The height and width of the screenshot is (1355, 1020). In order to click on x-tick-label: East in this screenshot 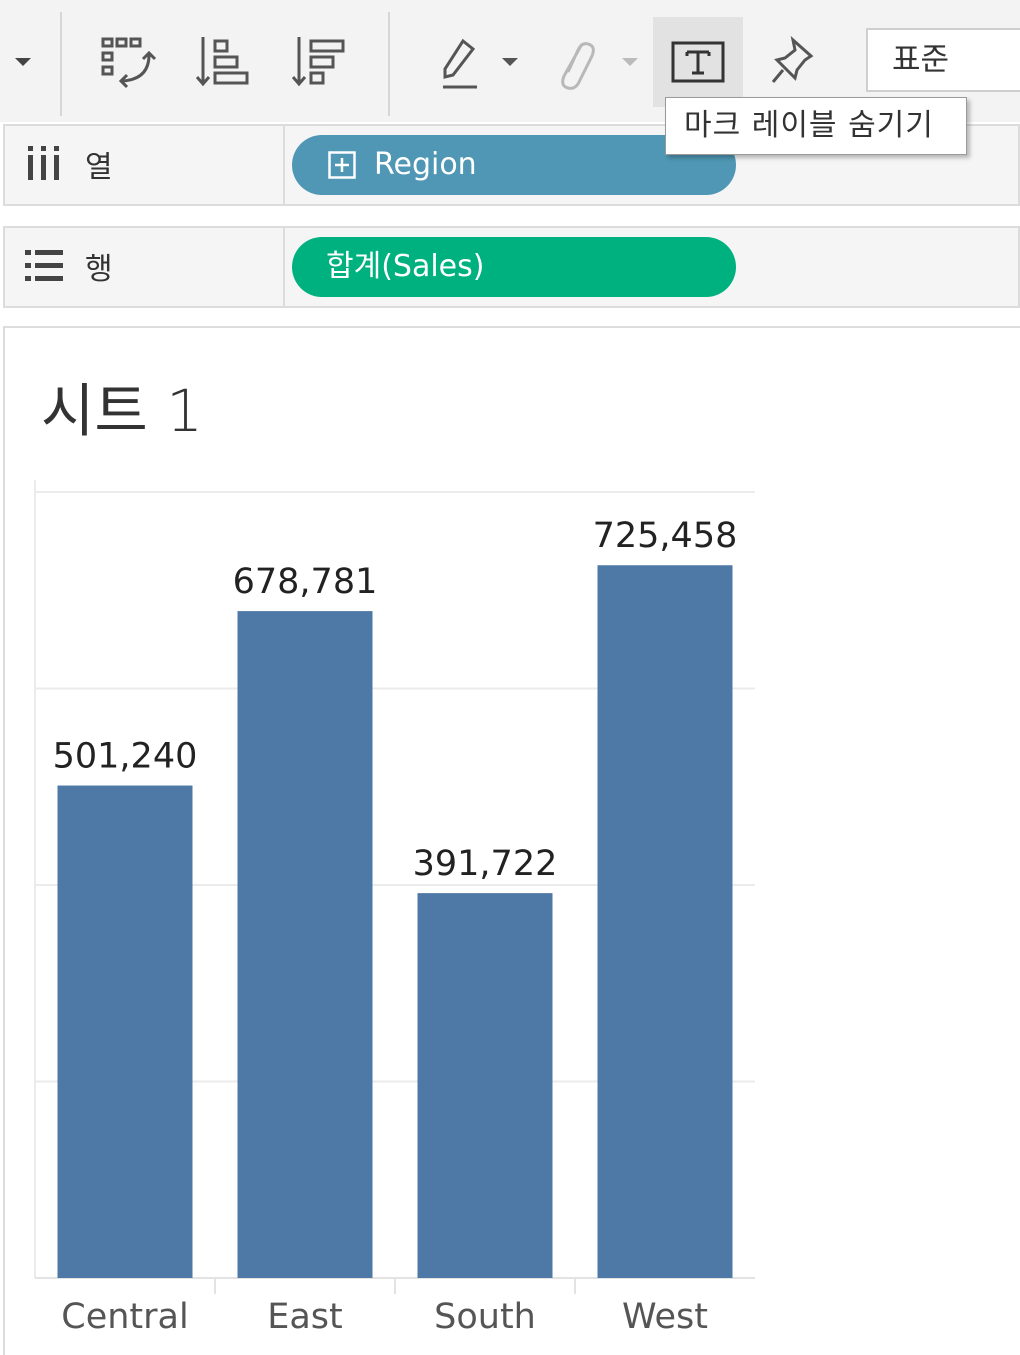, I will do `click(305, 1317)`.